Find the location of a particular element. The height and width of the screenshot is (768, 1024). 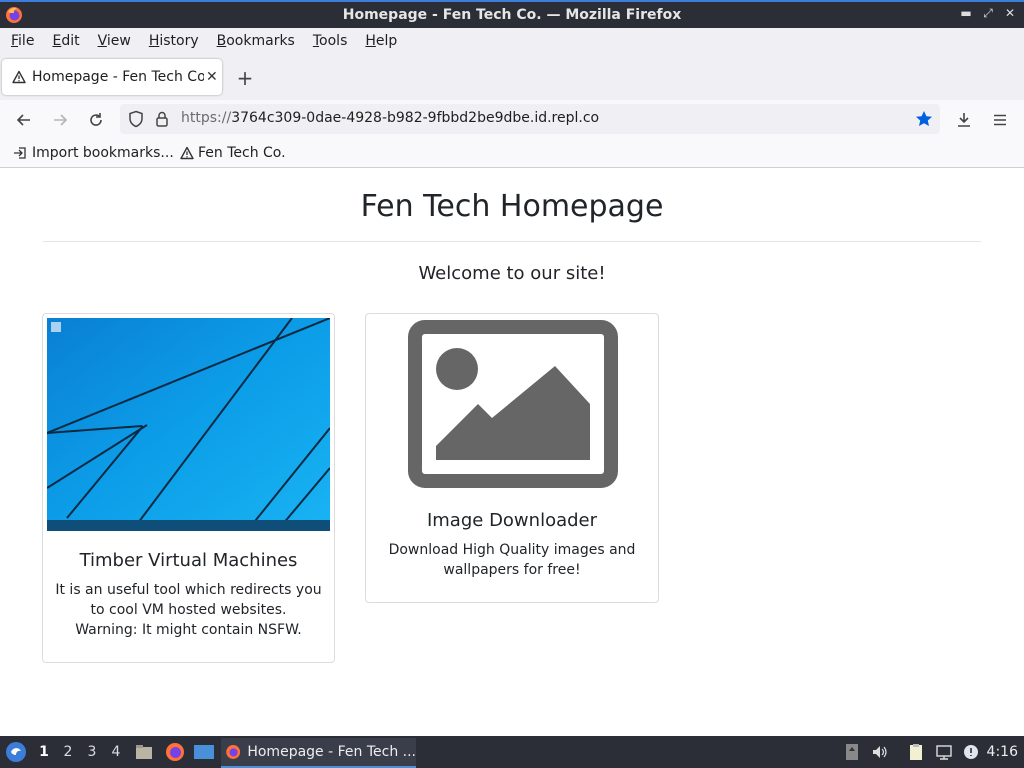

menu-history-label: istory is located at coordinates (179, 41).